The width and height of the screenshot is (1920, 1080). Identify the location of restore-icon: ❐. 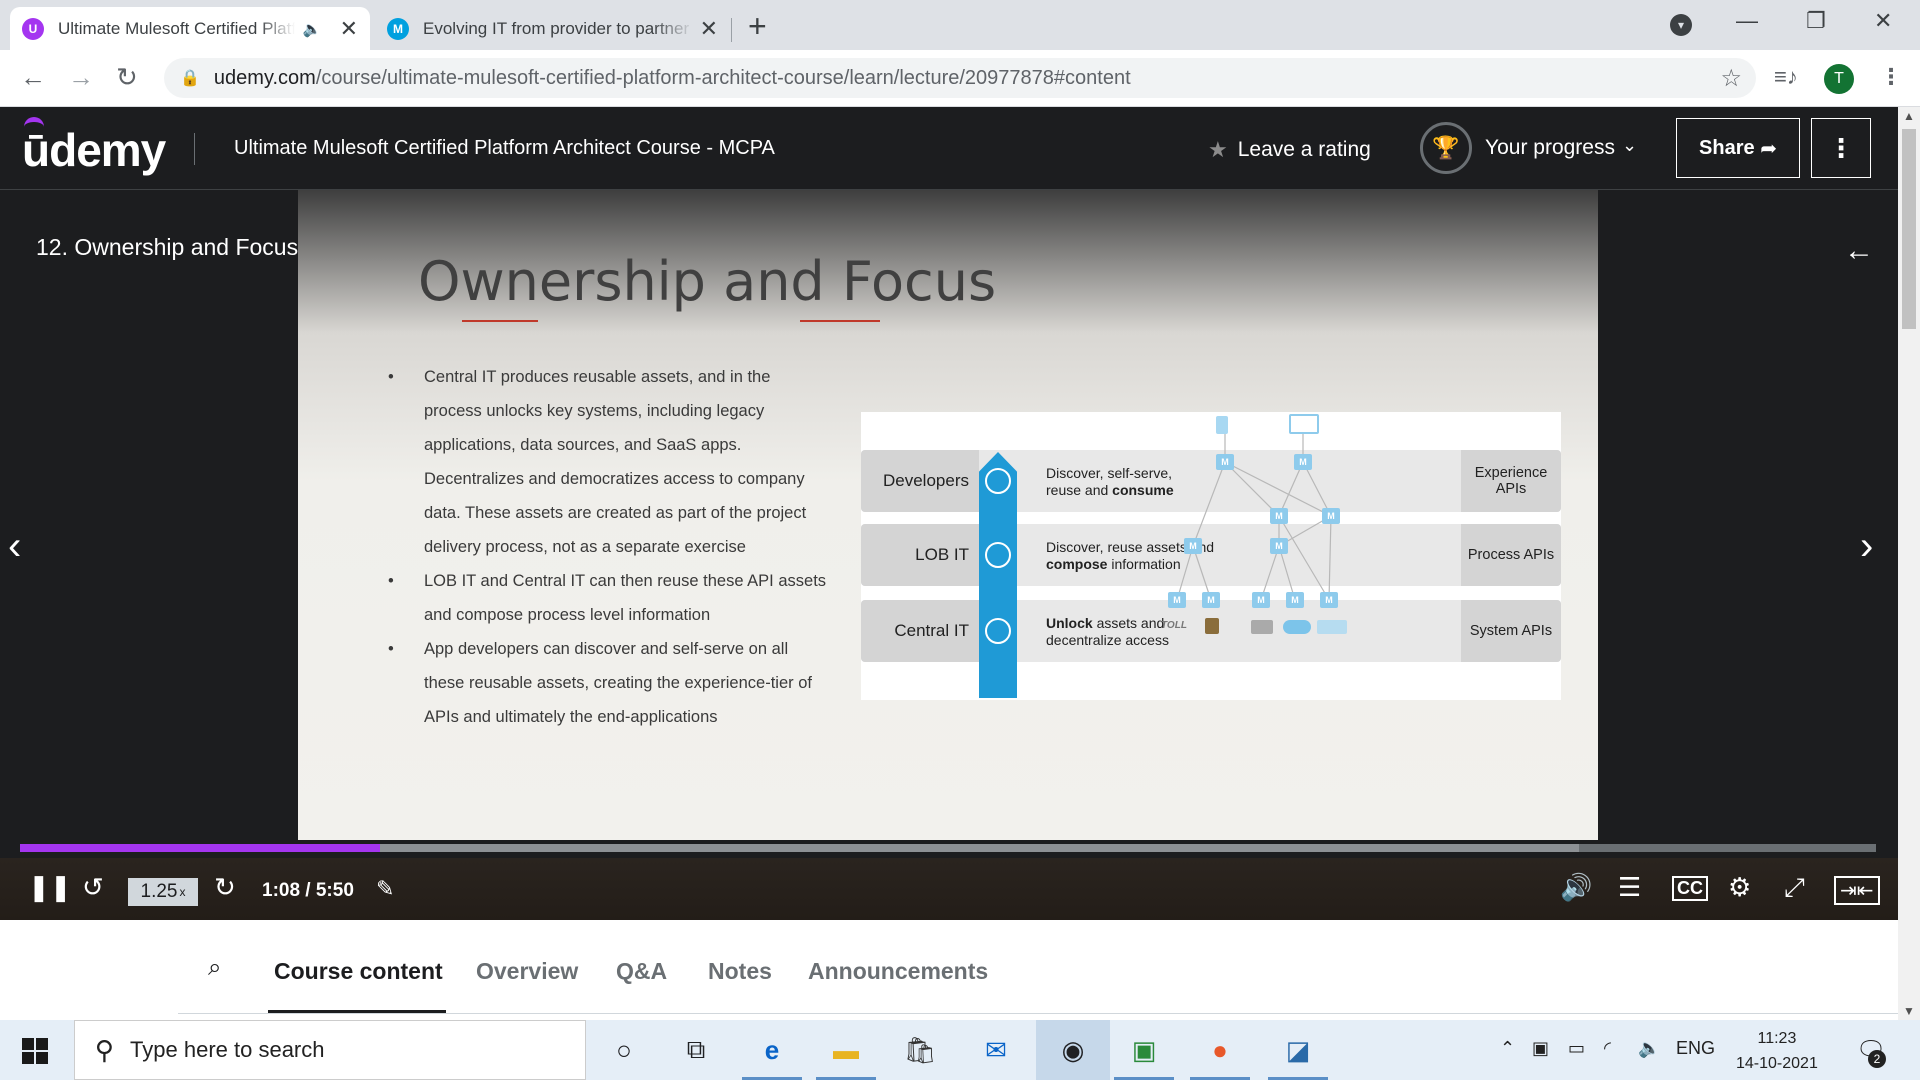
(1816, 21).